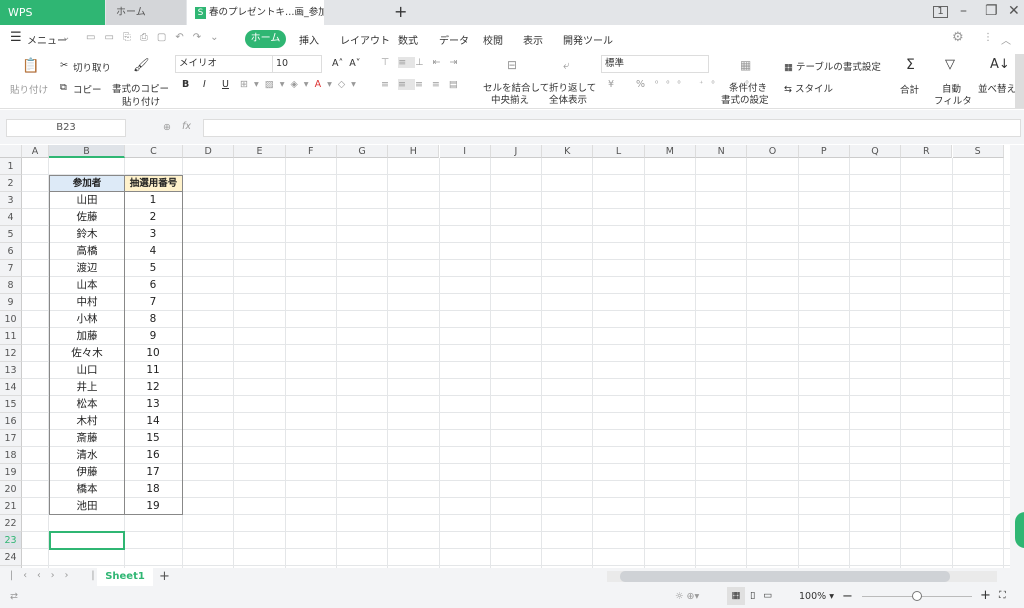  I want to click on underline-button: U, so click(225, 84).